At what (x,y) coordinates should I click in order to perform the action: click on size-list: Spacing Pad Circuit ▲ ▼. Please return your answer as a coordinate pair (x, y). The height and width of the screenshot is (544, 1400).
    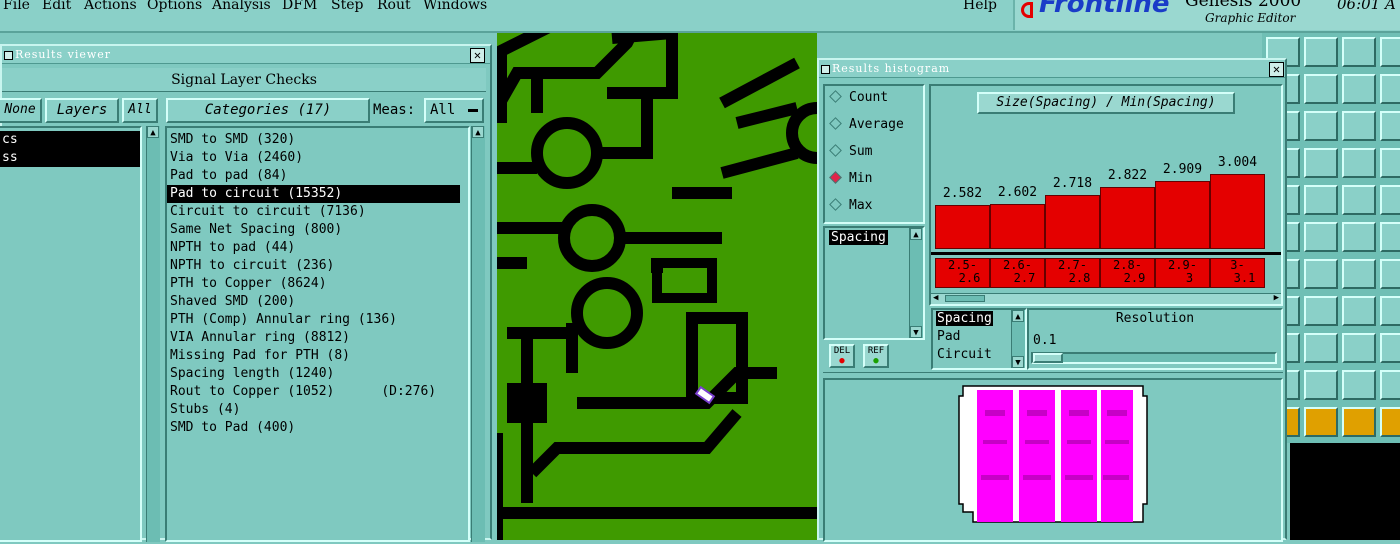
    Looking at the image, I should click on (979, 339).